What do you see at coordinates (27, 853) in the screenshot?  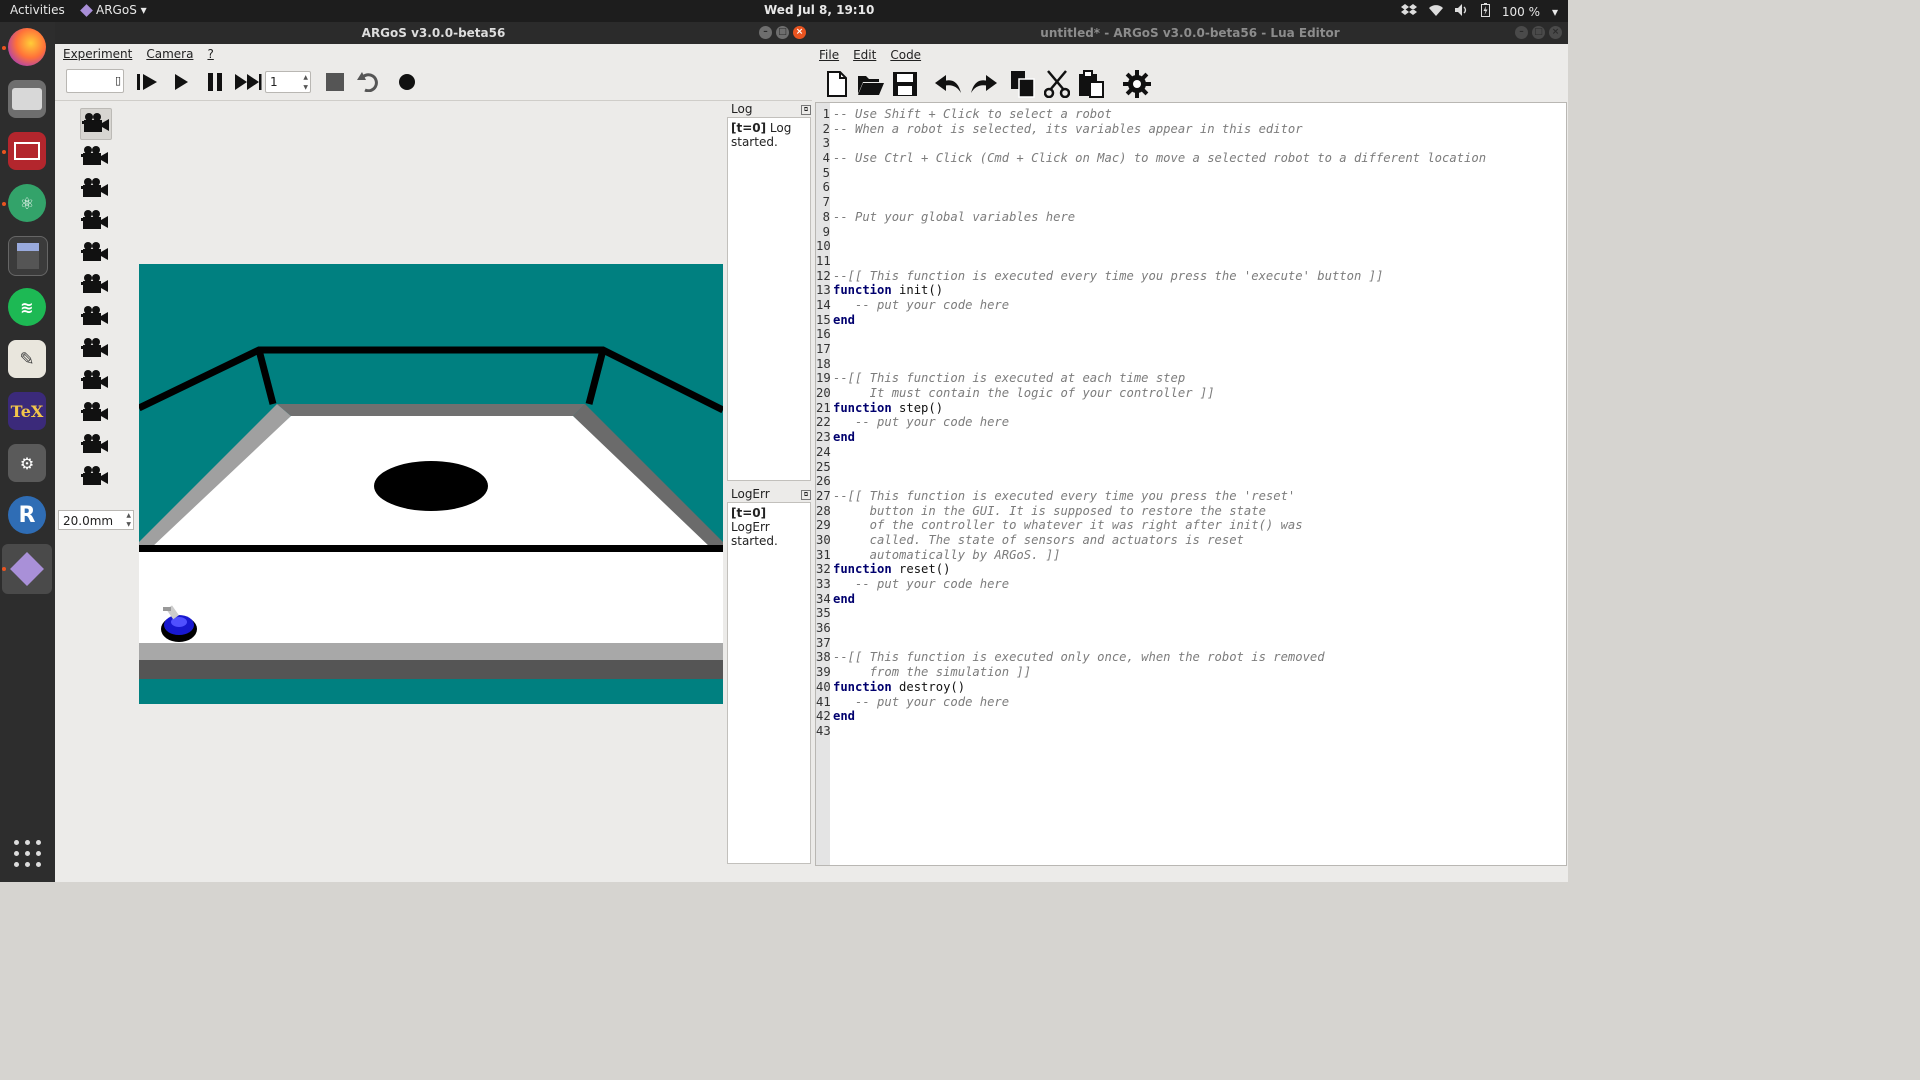 I see `show-applications-icon` at bounding box center [27, 853].